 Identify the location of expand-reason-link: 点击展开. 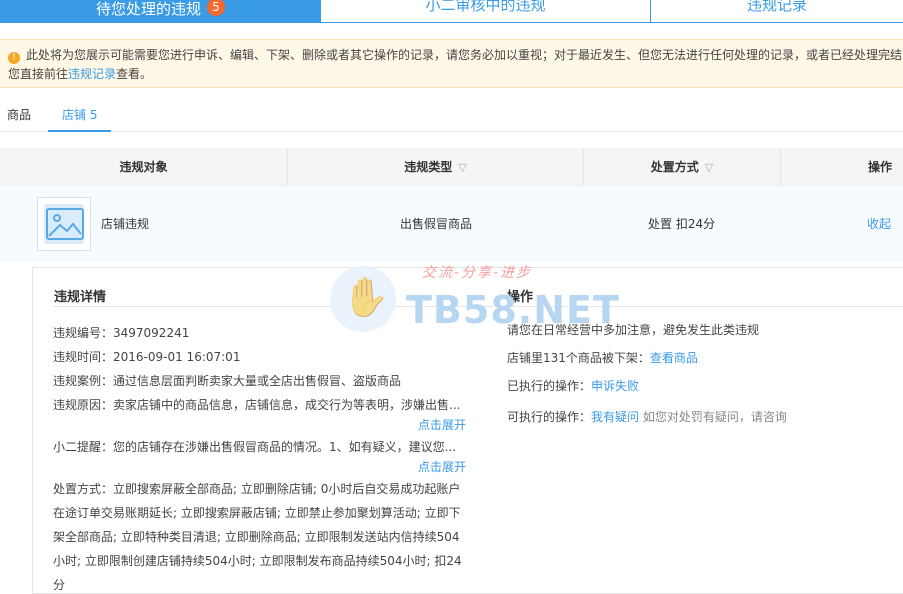
(442, 424).